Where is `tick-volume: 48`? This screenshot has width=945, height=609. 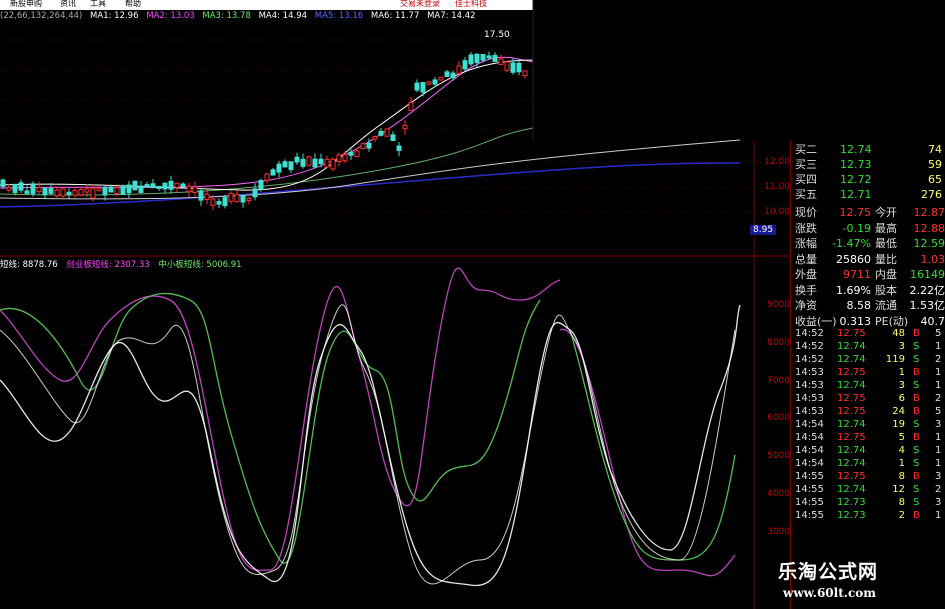
tick-volume: 48 is located at coordinates (898, 333).